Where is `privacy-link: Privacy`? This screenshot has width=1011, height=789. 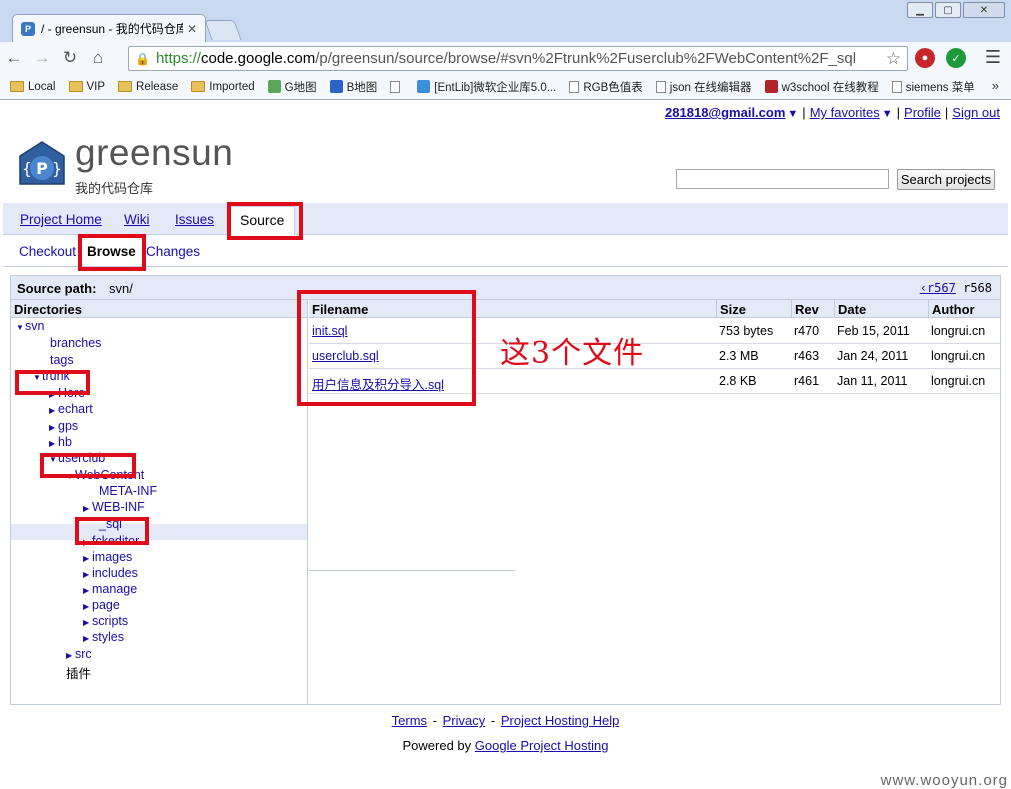 privacy-link: Privacy is located at coordinates (464, 720).